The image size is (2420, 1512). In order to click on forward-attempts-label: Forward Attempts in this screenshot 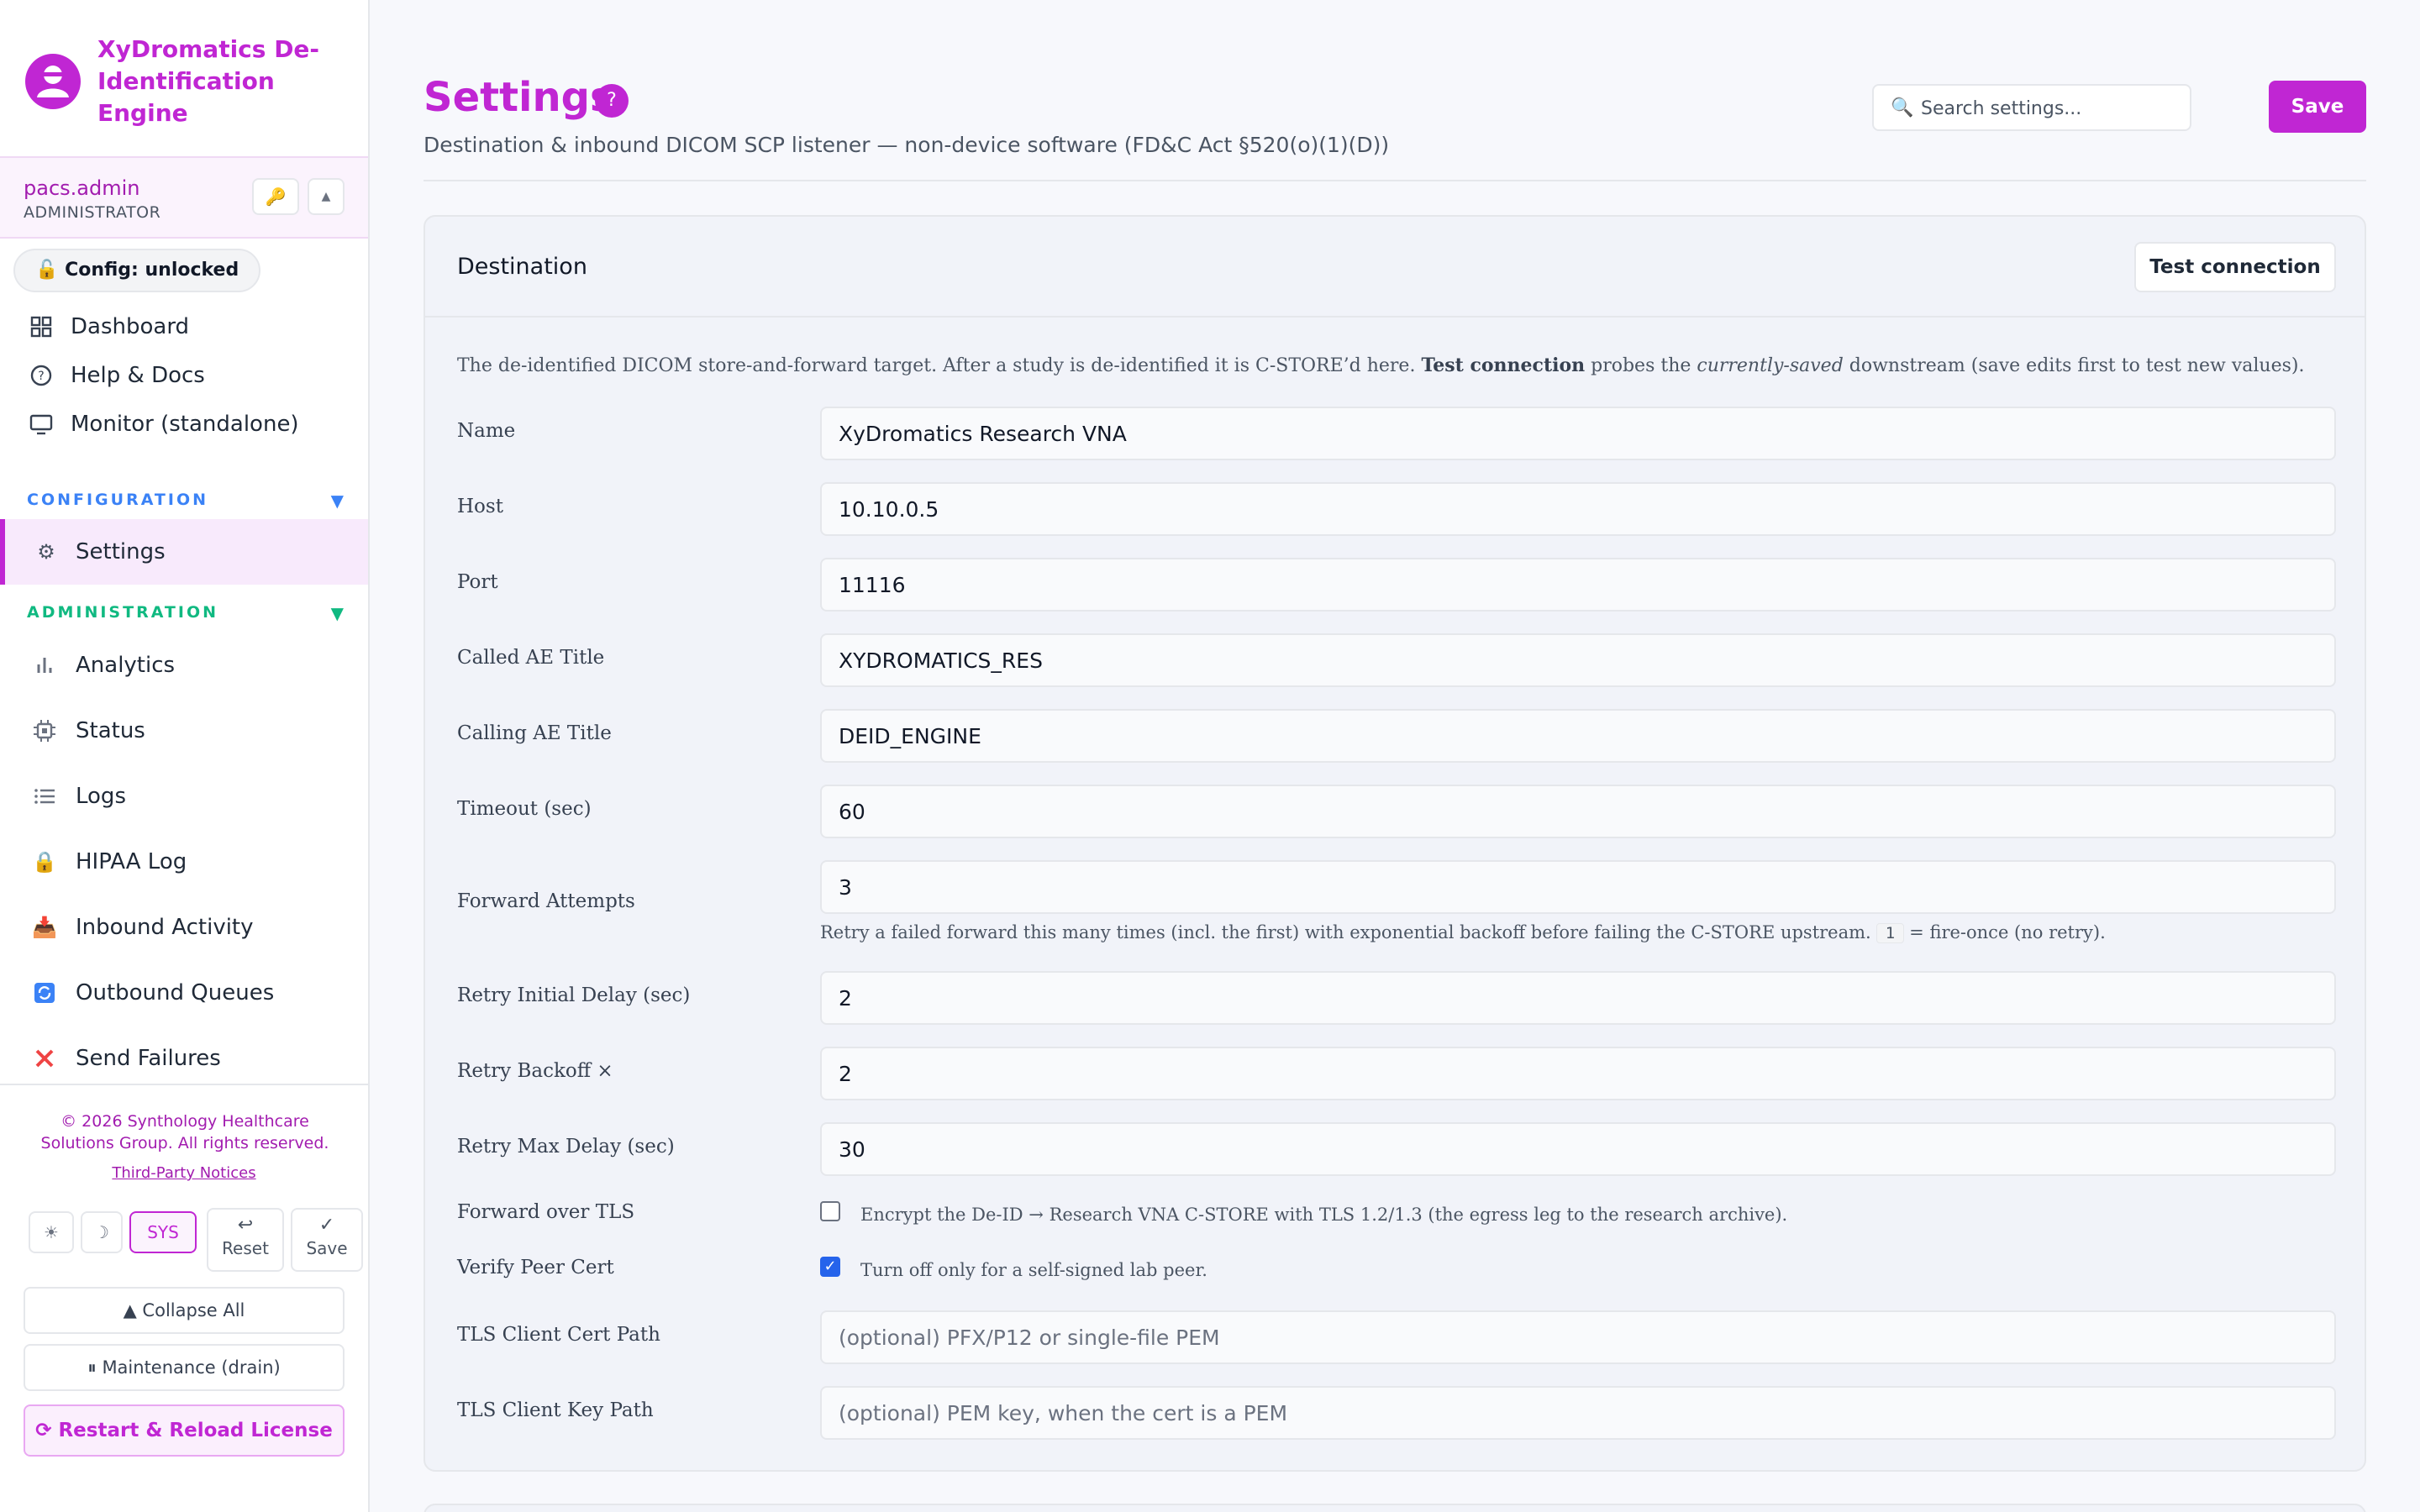, I will do `click(546, 901)`.